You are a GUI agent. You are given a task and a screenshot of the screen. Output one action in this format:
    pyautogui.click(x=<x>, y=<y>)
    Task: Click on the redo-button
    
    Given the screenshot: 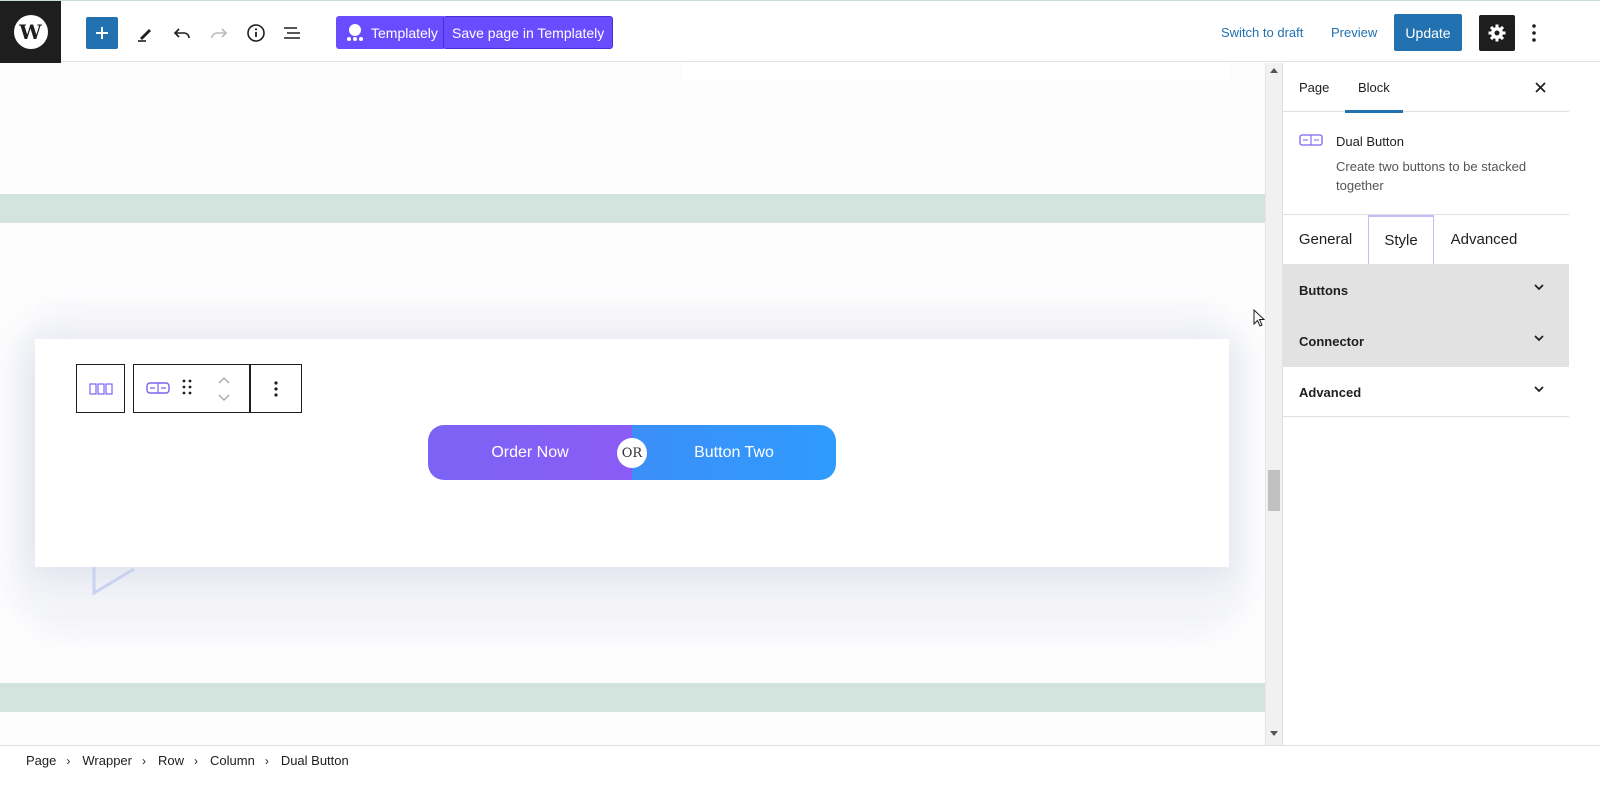 What is the action you would take?
    pyautogui.click(x=219, y=33)
    